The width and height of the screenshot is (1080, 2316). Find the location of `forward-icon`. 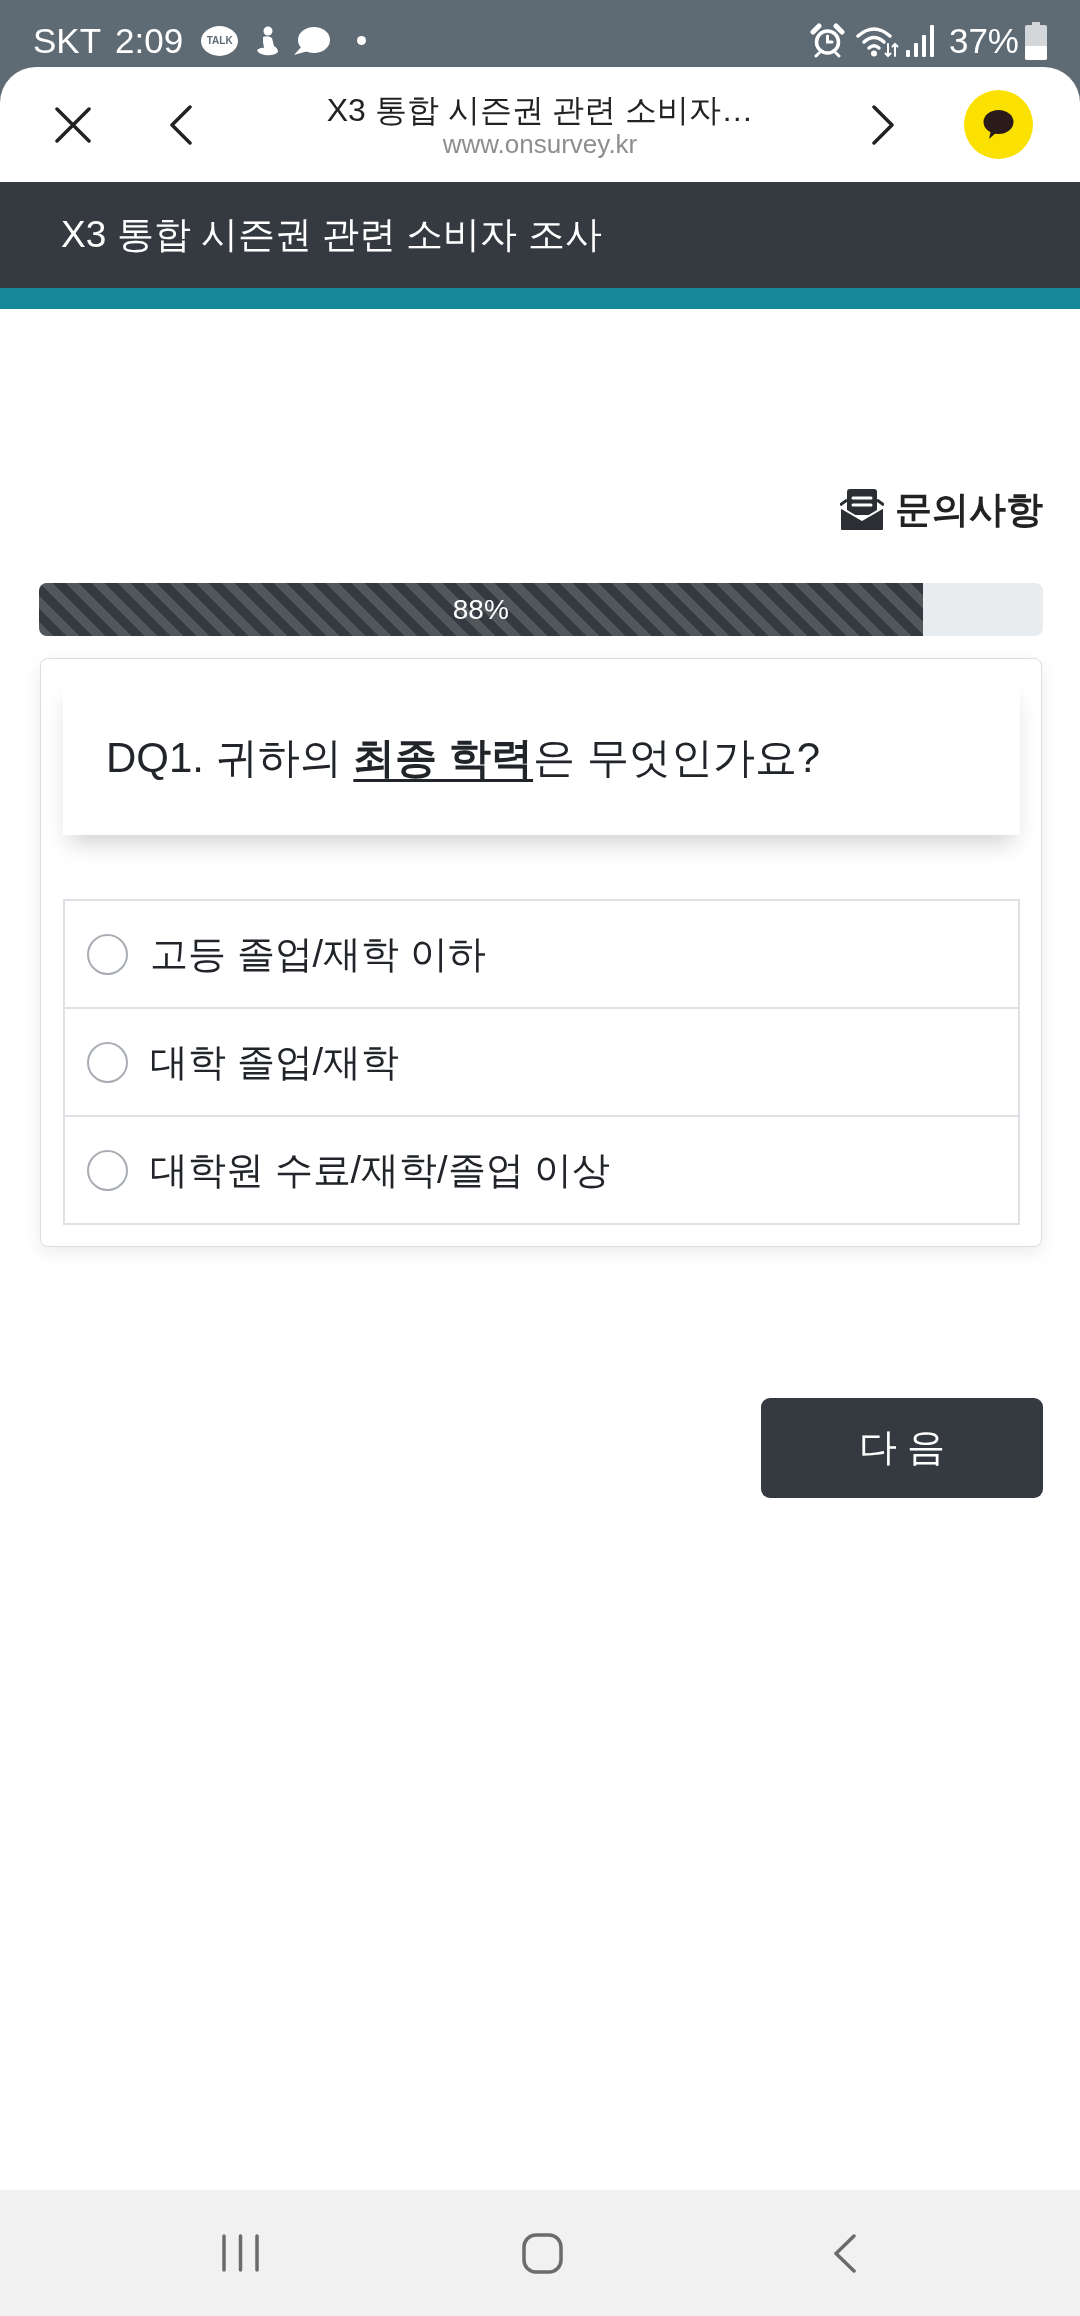

forward-icon is located at coordinates (883, 124).